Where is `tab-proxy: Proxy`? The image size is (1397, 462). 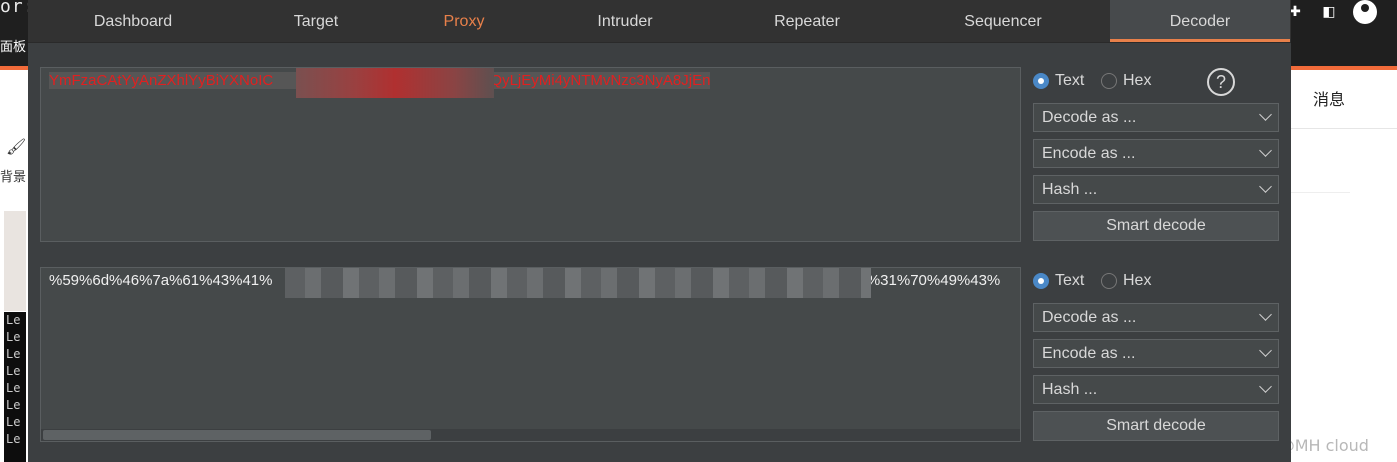 tab-proxy: Proxy is located at coordinates (464, 21).